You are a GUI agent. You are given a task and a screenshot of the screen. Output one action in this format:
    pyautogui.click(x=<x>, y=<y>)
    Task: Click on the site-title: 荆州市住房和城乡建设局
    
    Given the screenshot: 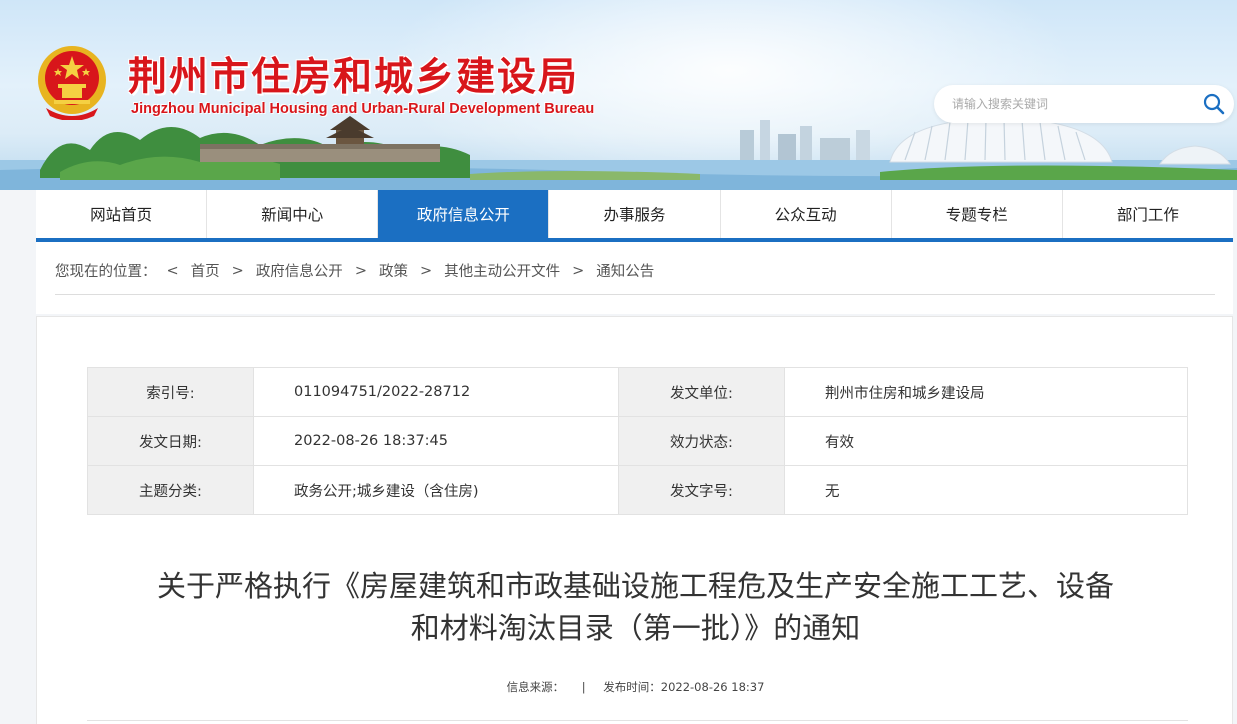 What is the action you would take?
    pyautogui.click(x=354, y=77)
    